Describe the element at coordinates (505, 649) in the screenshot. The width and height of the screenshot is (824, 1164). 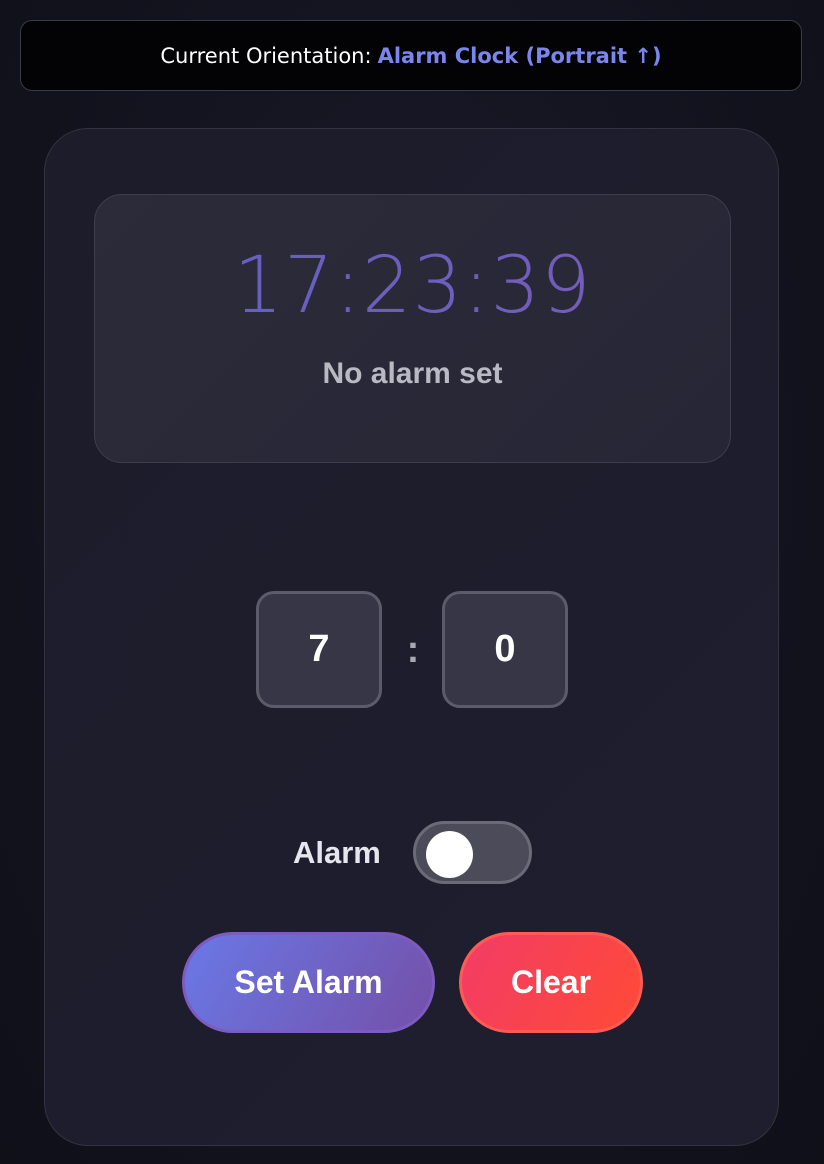
I see `minute-input: 0` at that location.